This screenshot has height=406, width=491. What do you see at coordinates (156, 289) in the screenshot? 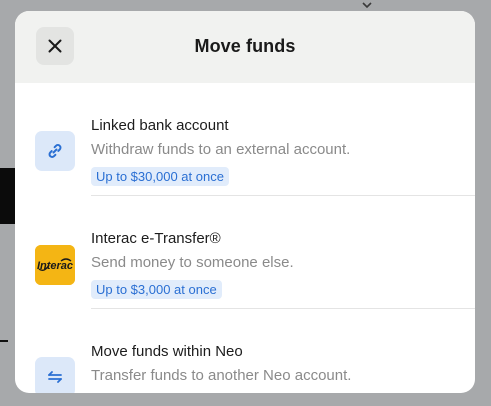
I see `limit-badge: Up to $3,000 at once` at bounding box center [156, 289].